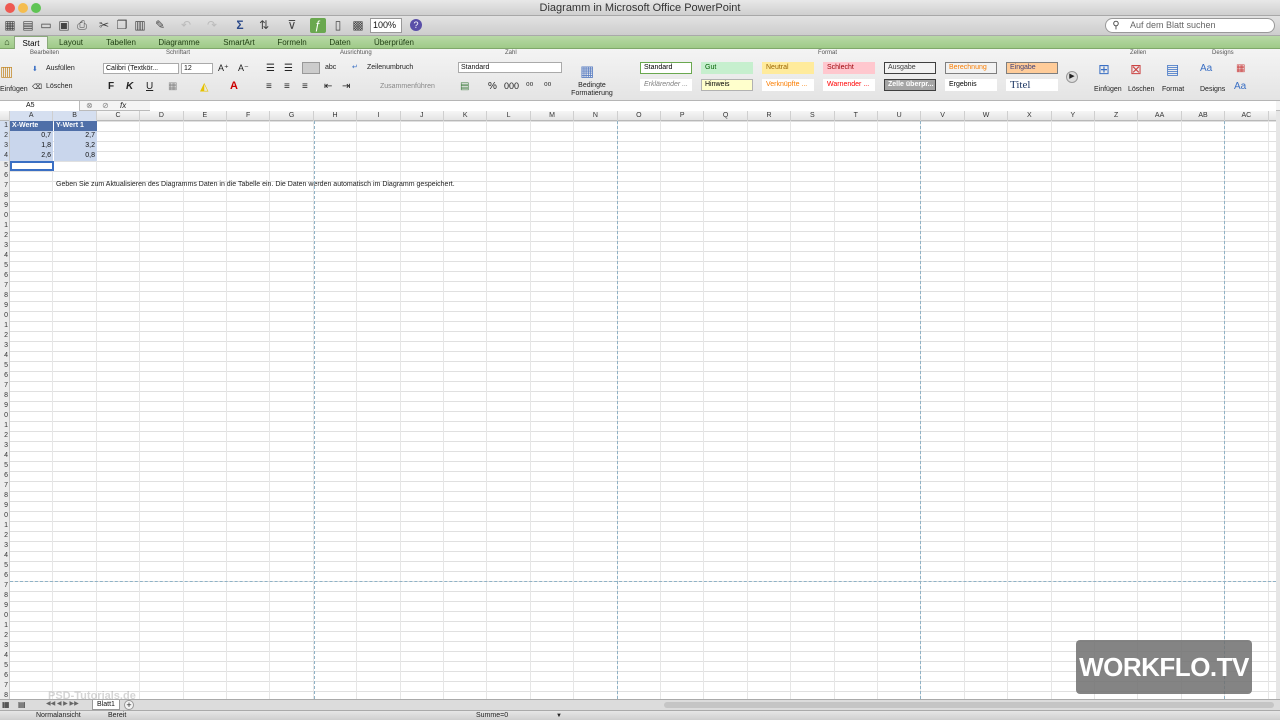 Image resolution: width=1280 pixels, height=721 pixels. I want to click on column-header-i: I, so click(379, 116).